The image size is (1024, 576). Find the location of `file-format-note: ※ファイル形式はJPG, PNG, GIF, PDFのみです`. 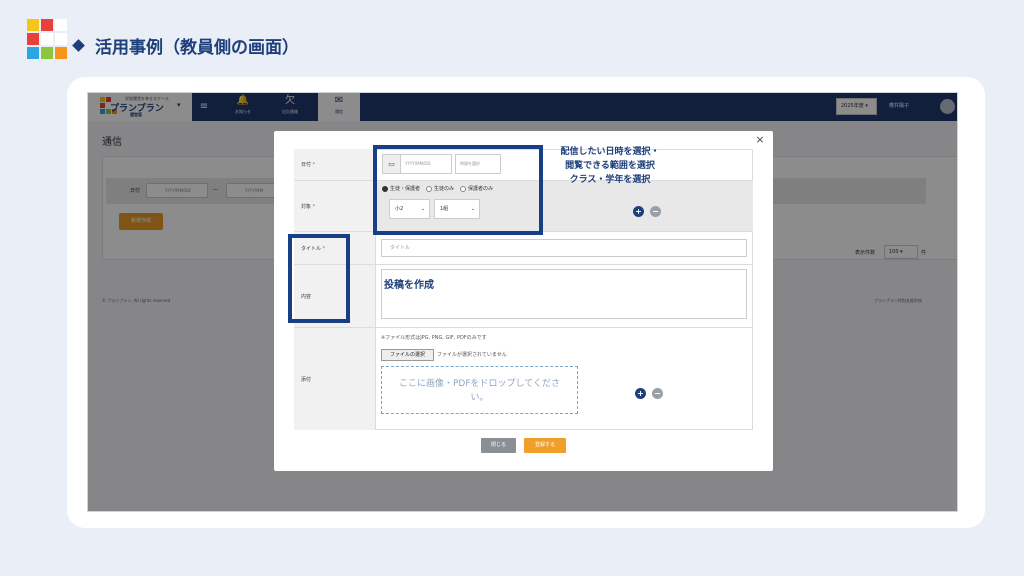

file-format-note: ※ファイル形式はJPG, PNG, GIF, PDFのみです is located at coordinates (434, 338).